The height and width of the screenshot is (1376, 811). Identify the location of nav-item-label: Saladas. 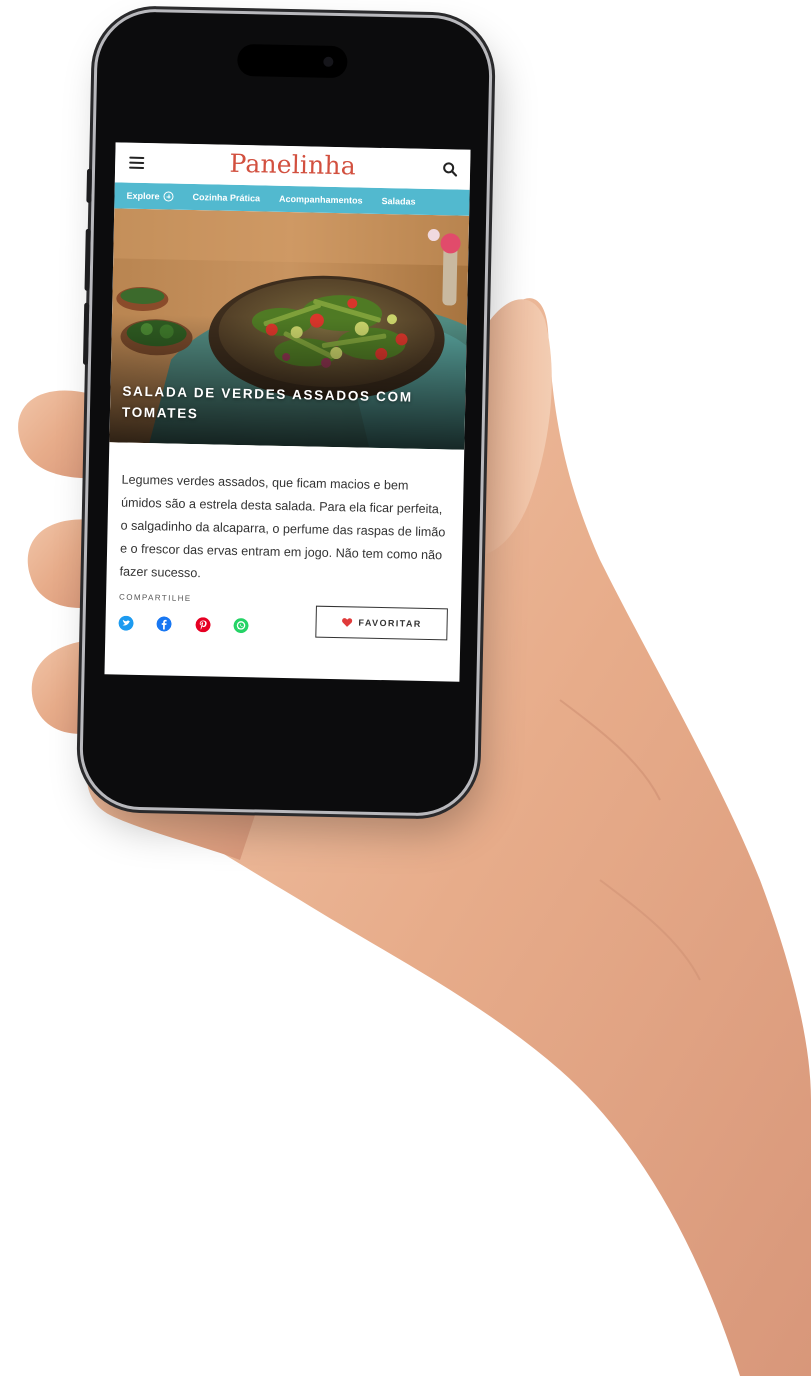
(398, 201).